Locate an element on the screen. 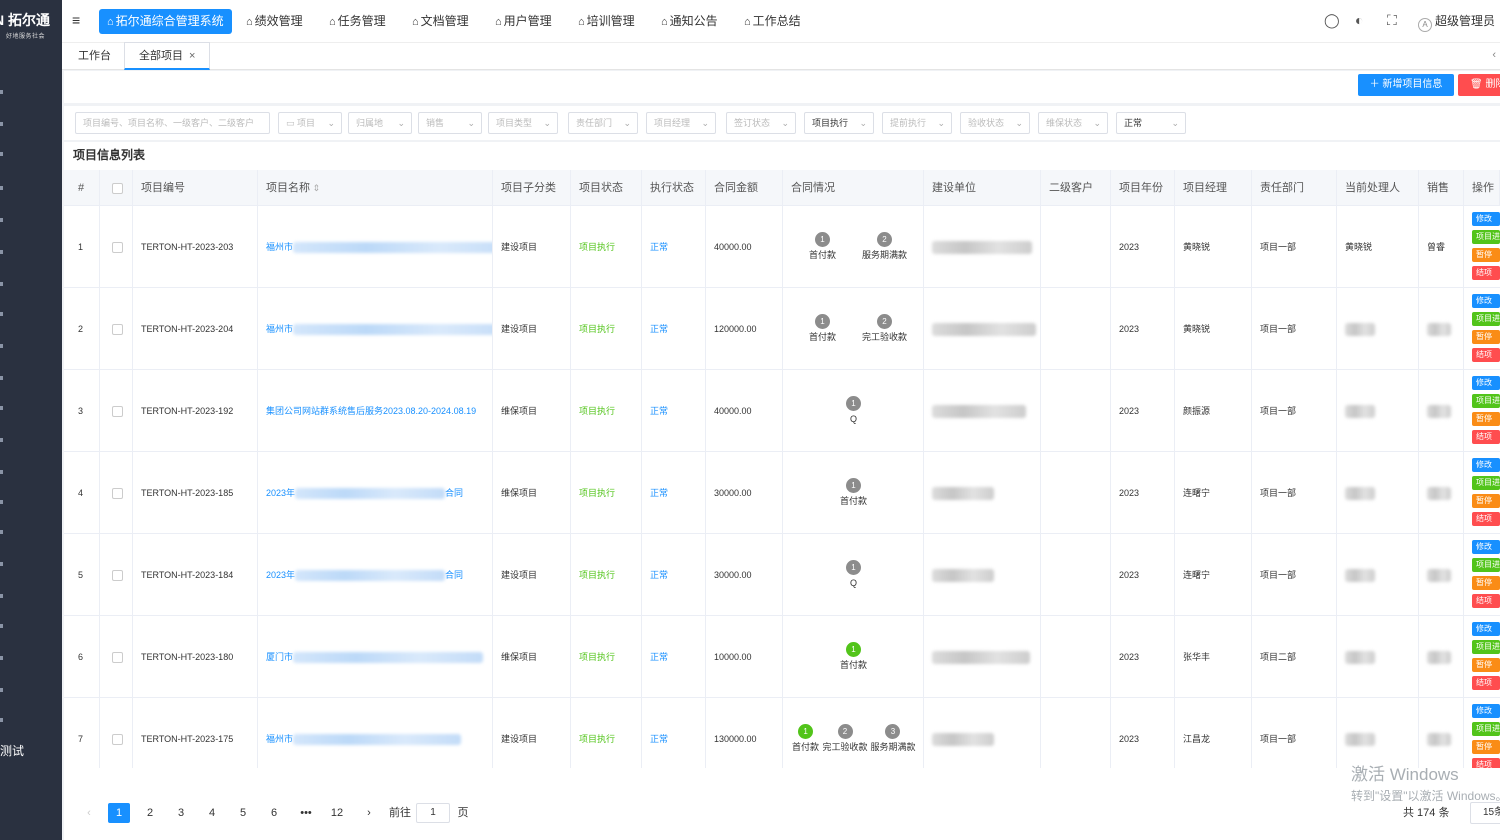 This screenshot has height=840, width=1500. nav-item-2: ⌂ 任务管理 is located at coordinates (357, 21).